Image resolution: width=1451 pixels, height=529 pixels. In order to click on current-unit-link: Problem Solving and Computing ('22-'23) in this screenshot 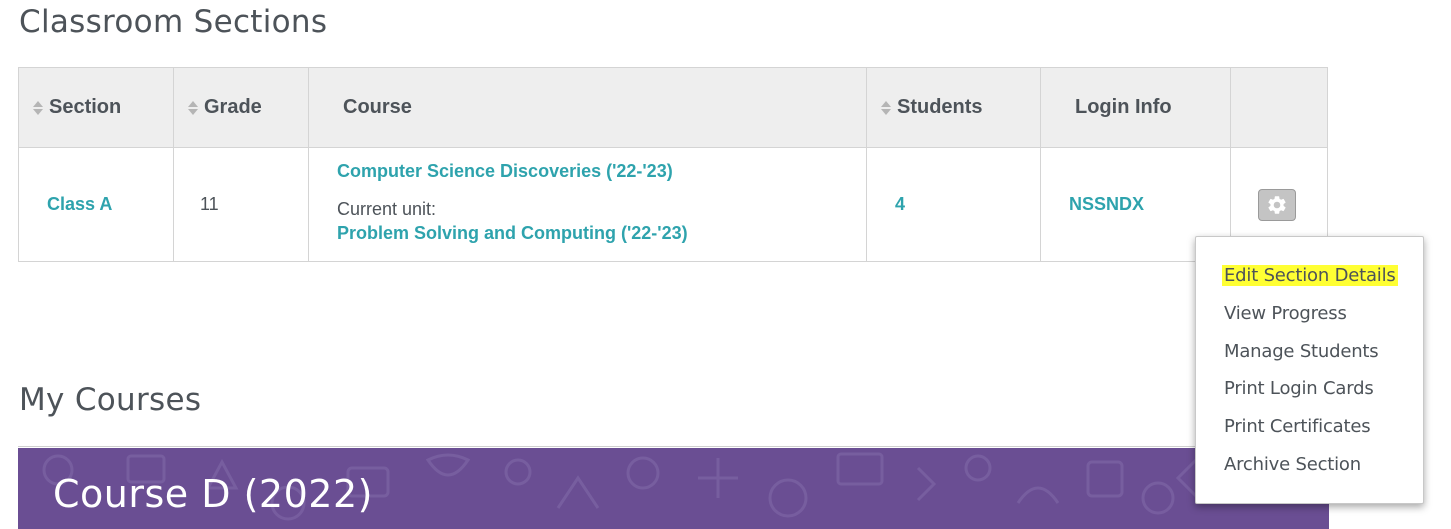, I will do `click(601, 233)`.